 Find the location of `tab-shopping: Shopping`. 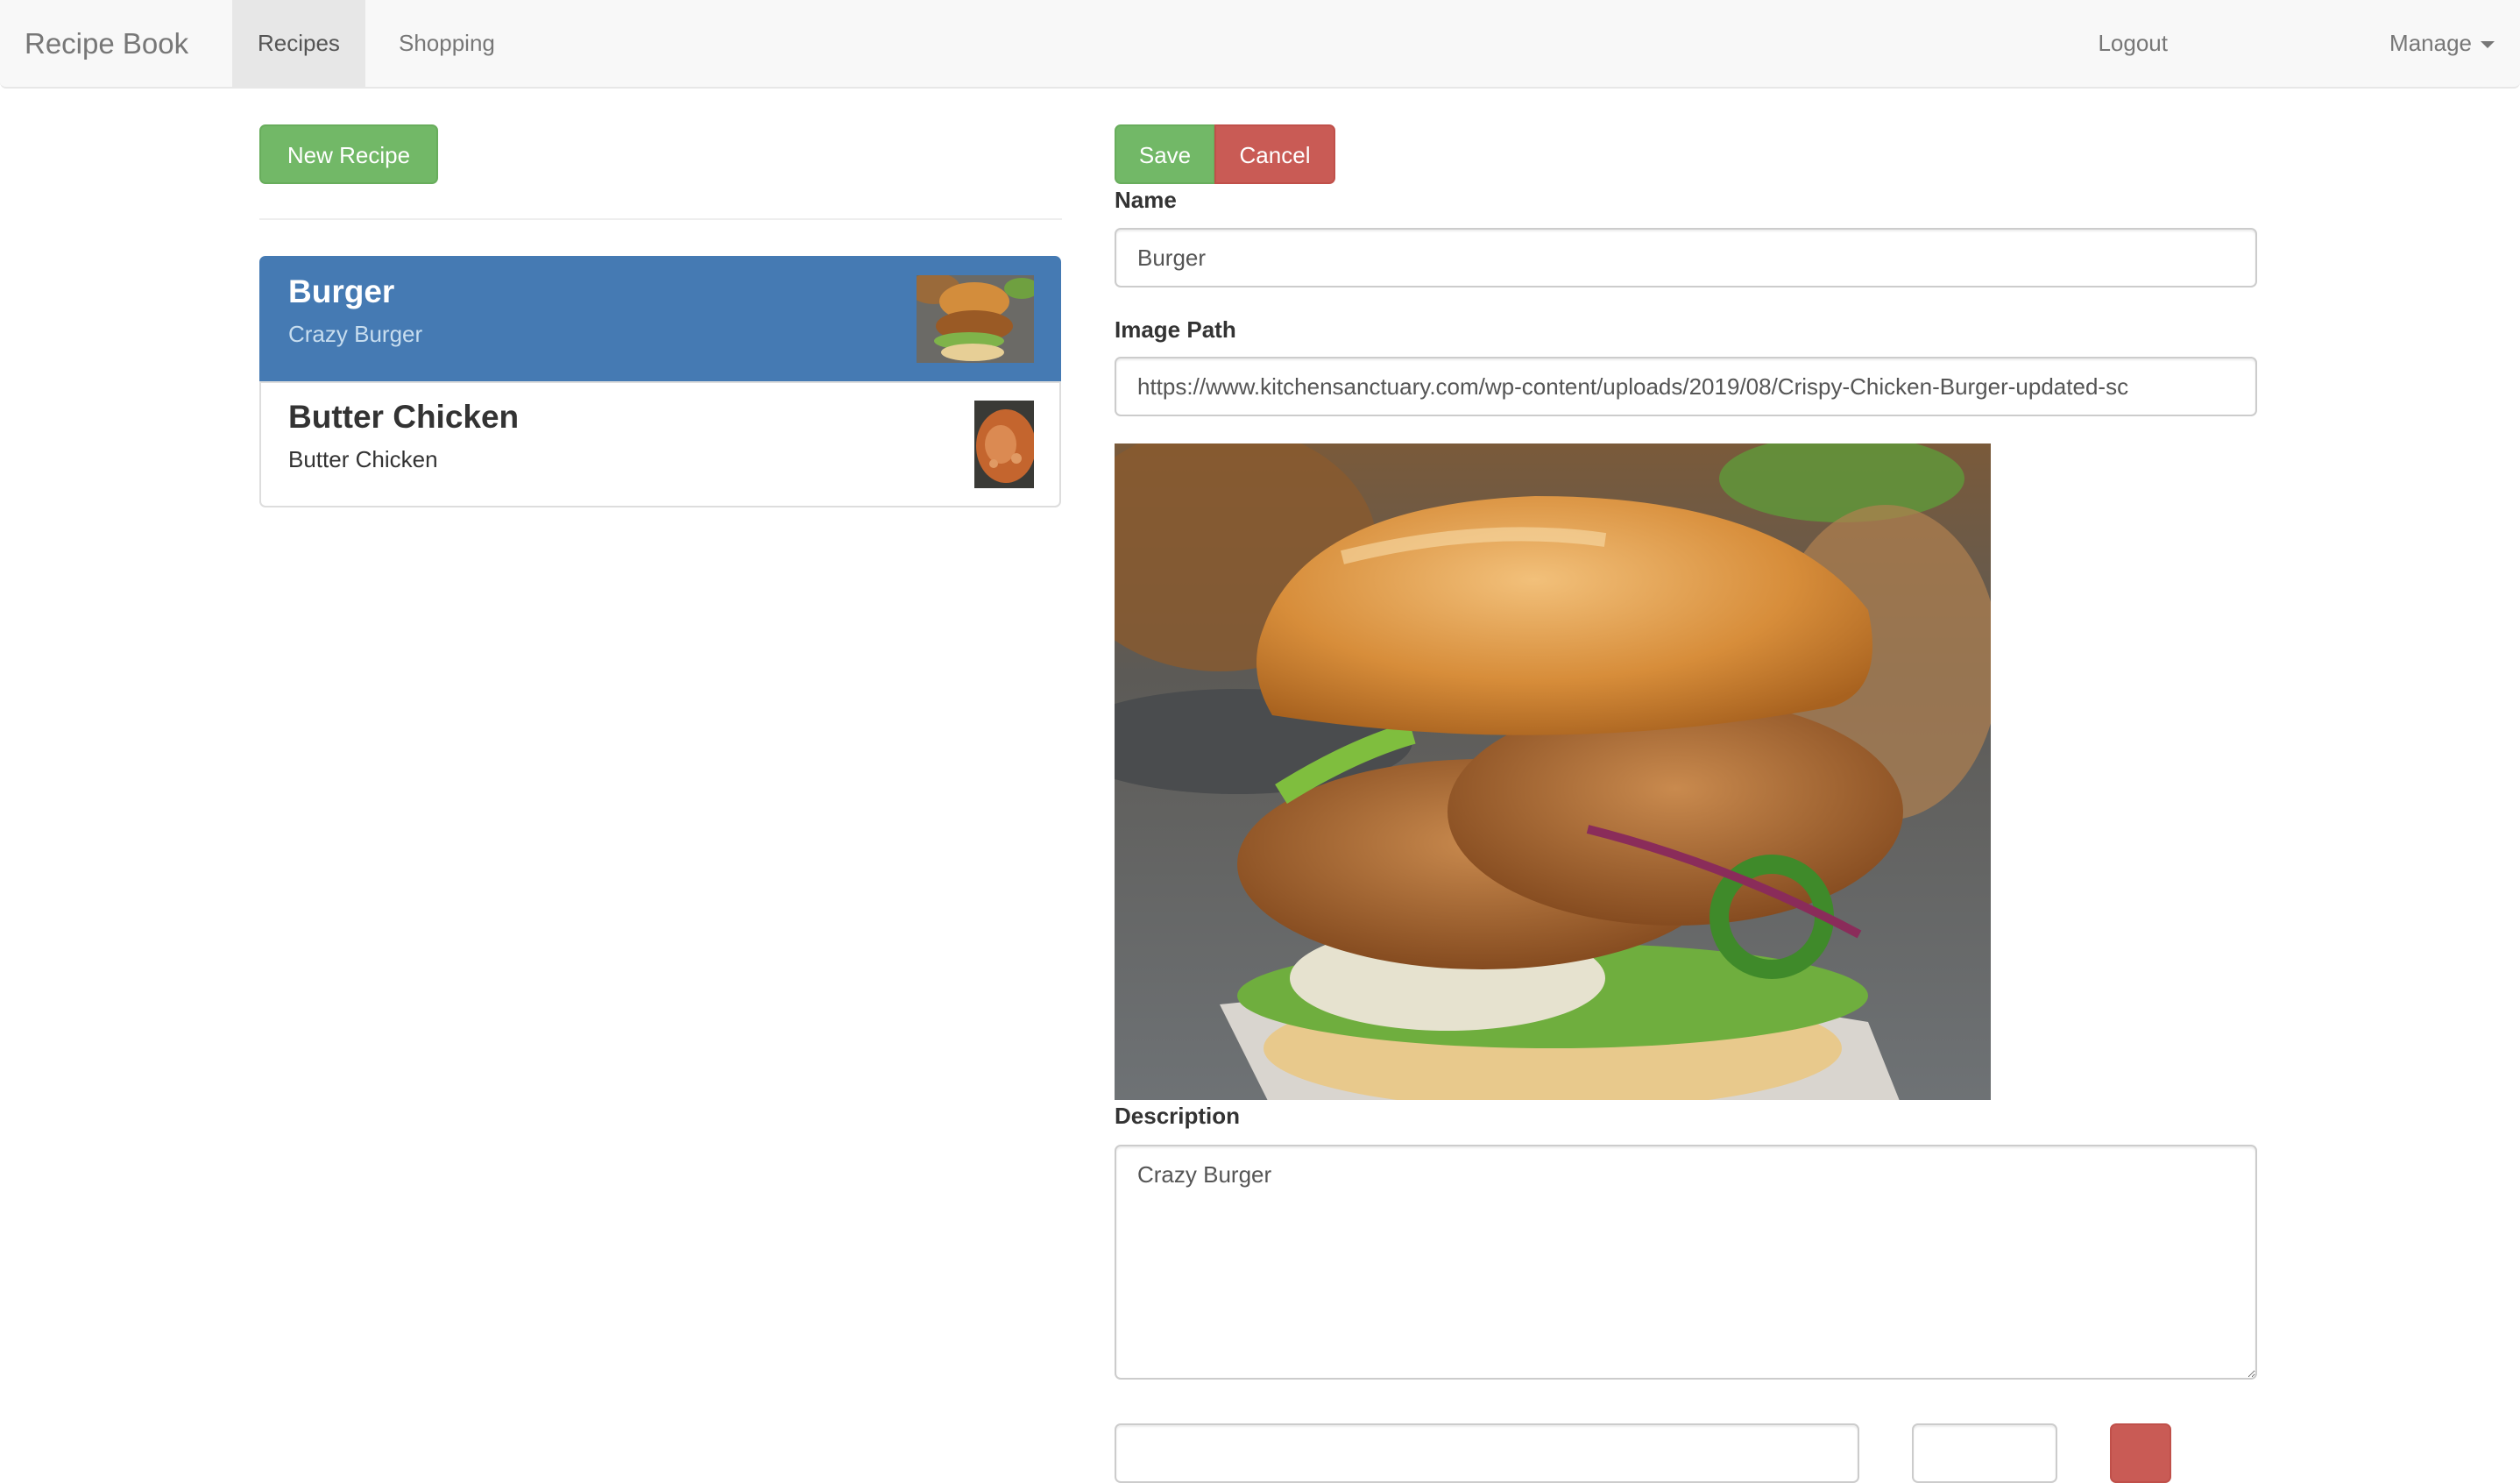

tab-shopping: Shopping is located at coordinates (446, 43).